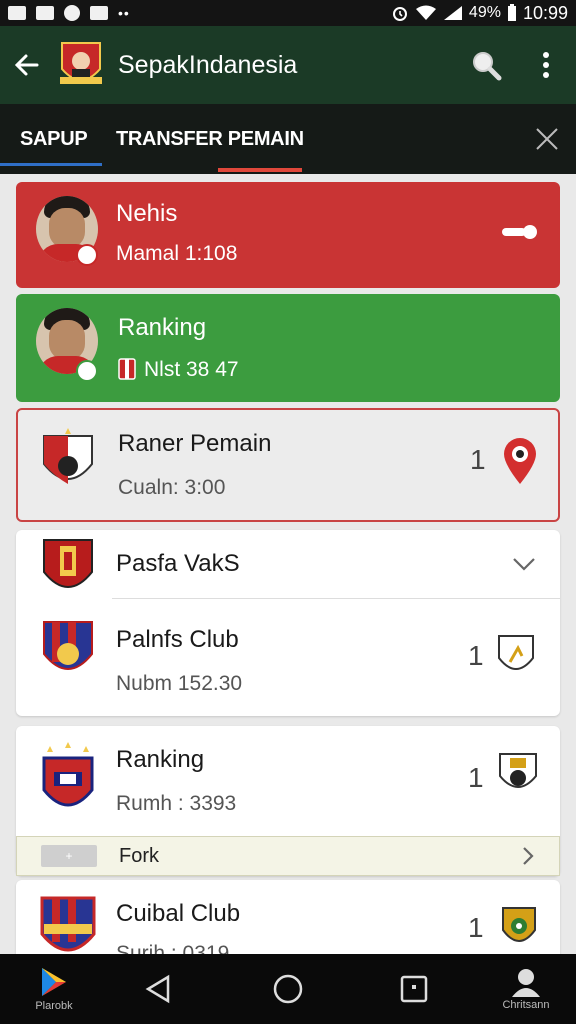 This screenshot has height=1024, width=576. I want to click on card-title: Raner Pemain, so click(195, 443).